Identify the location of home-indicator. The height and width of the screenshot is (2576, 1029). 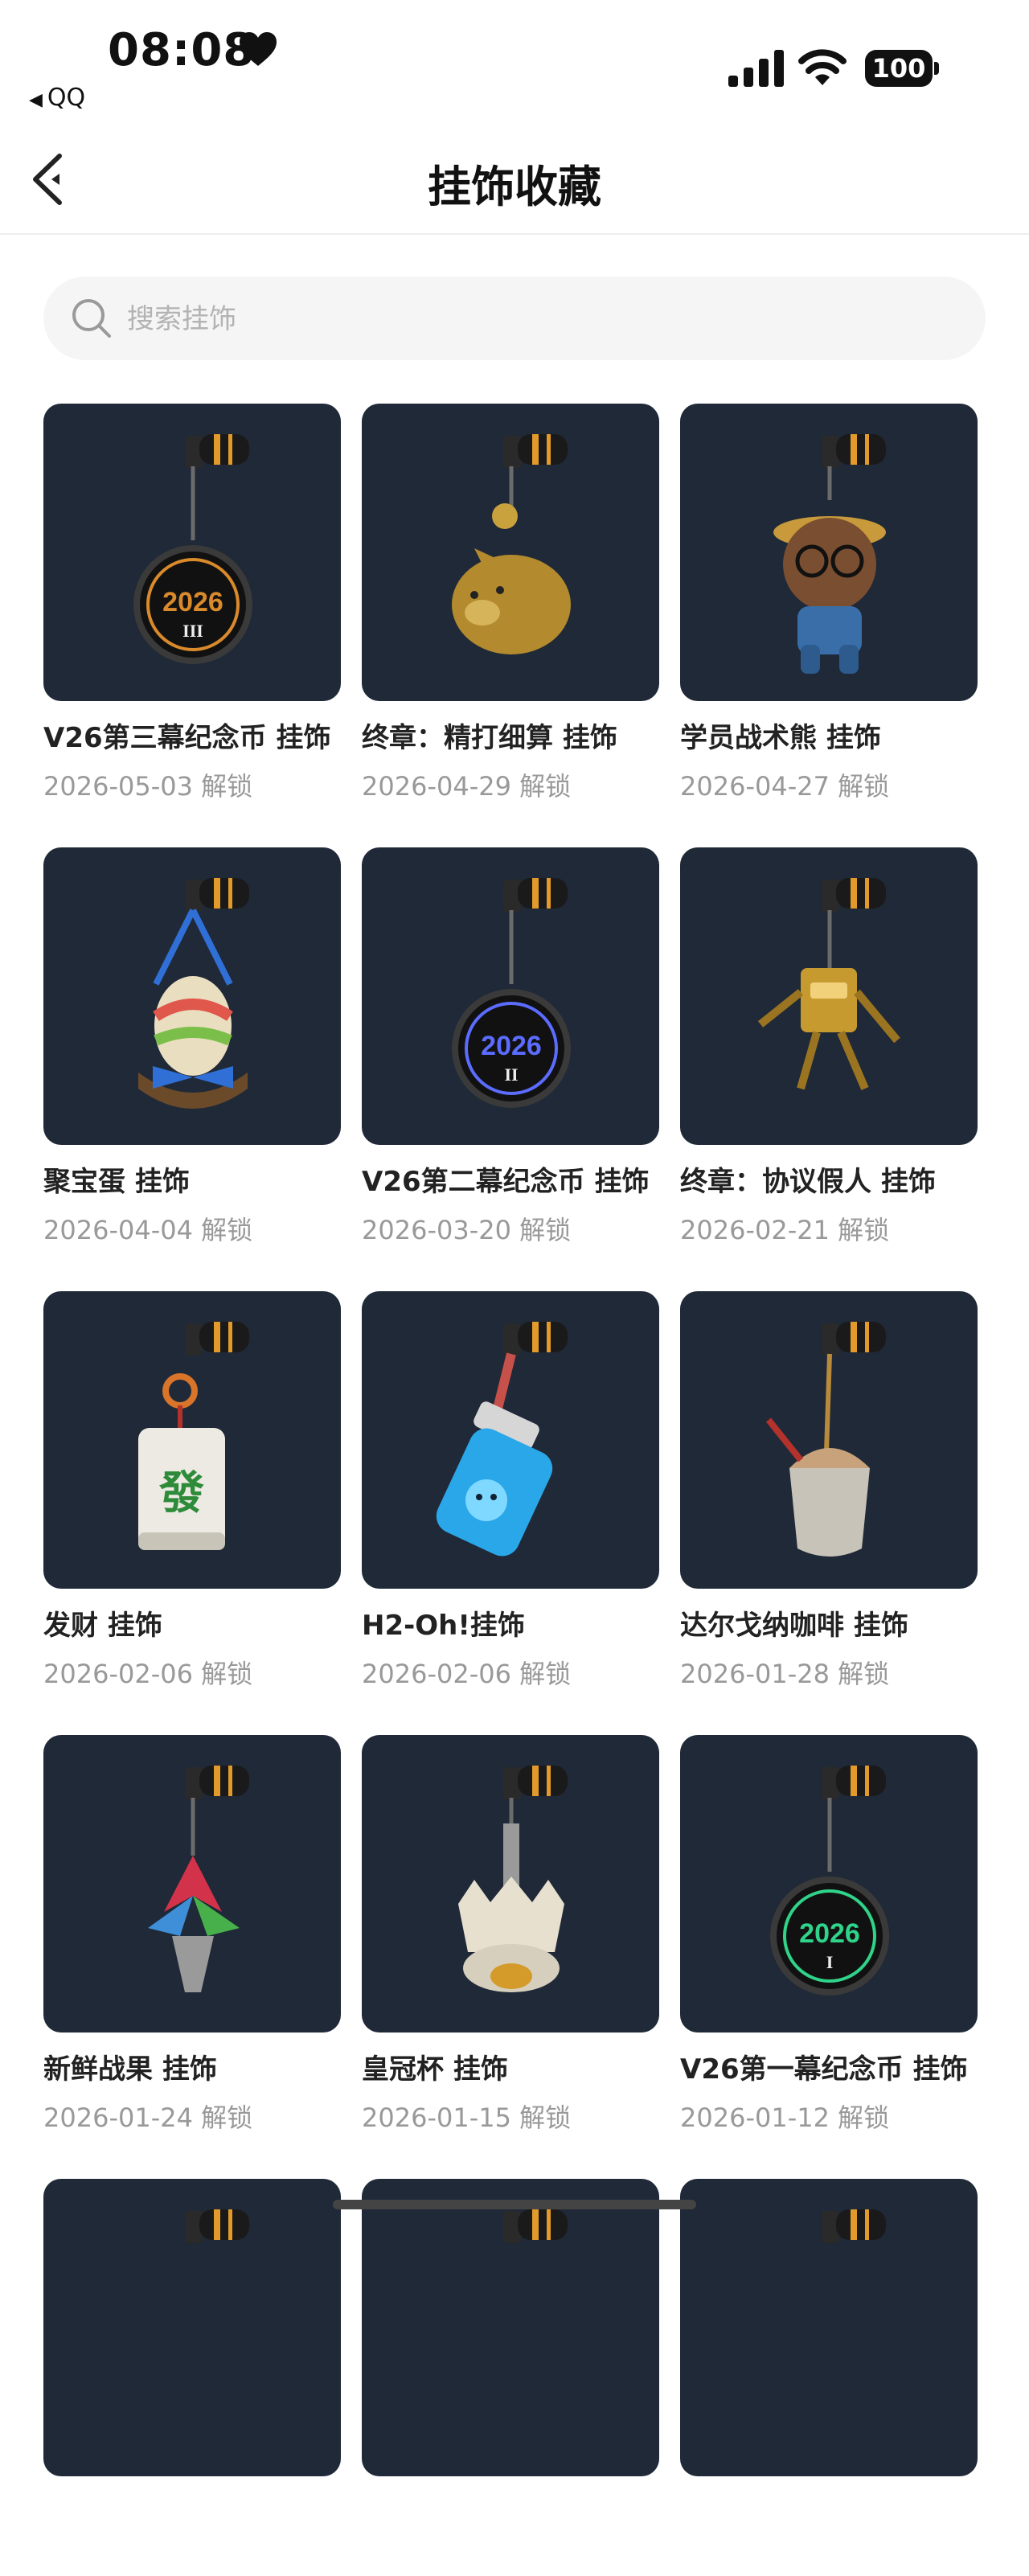
(514, 2204).